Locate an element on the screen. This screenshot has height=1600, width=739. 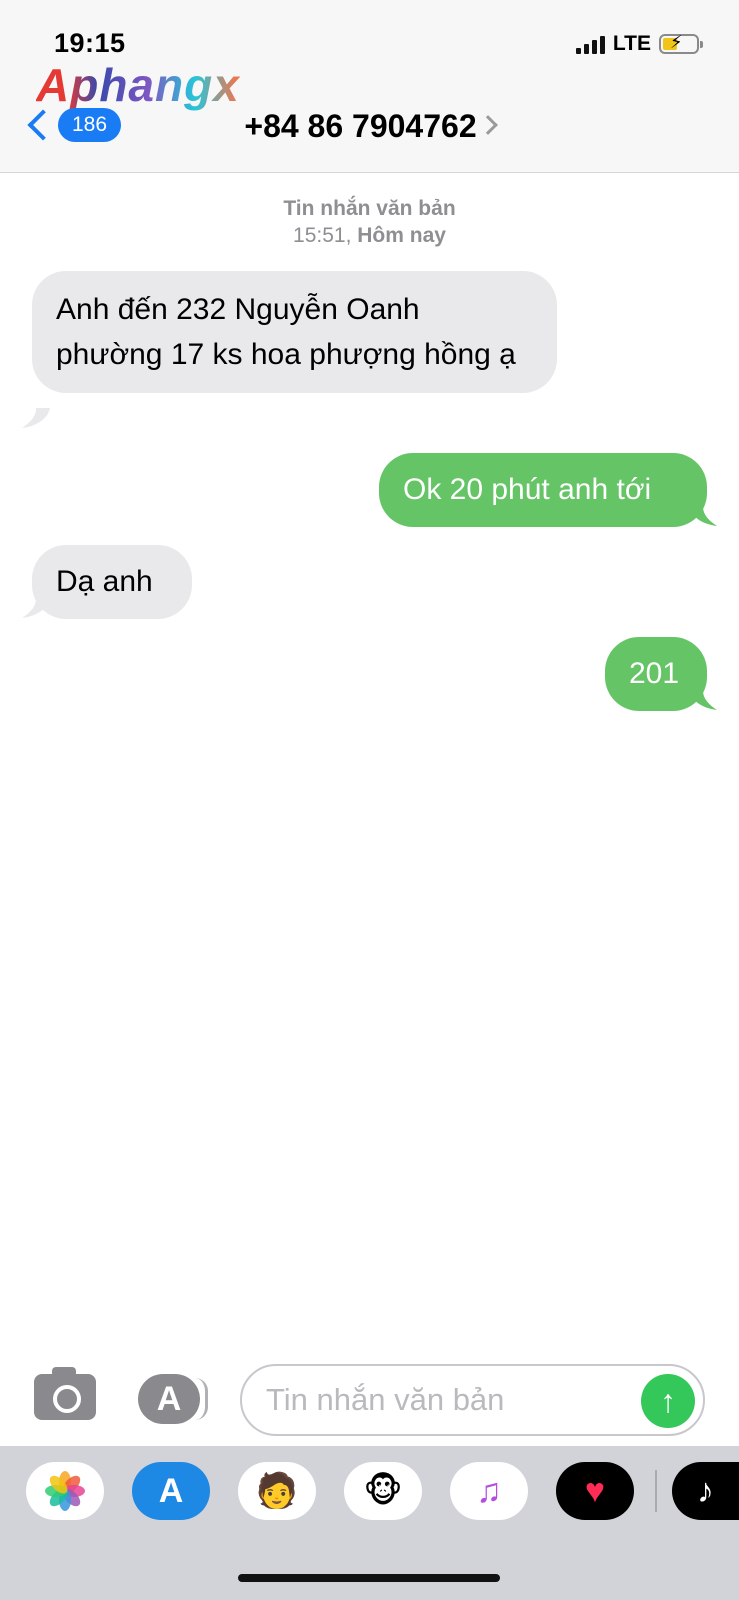
memoji-icon: 🧑 is located at coordinates (277, 1491).